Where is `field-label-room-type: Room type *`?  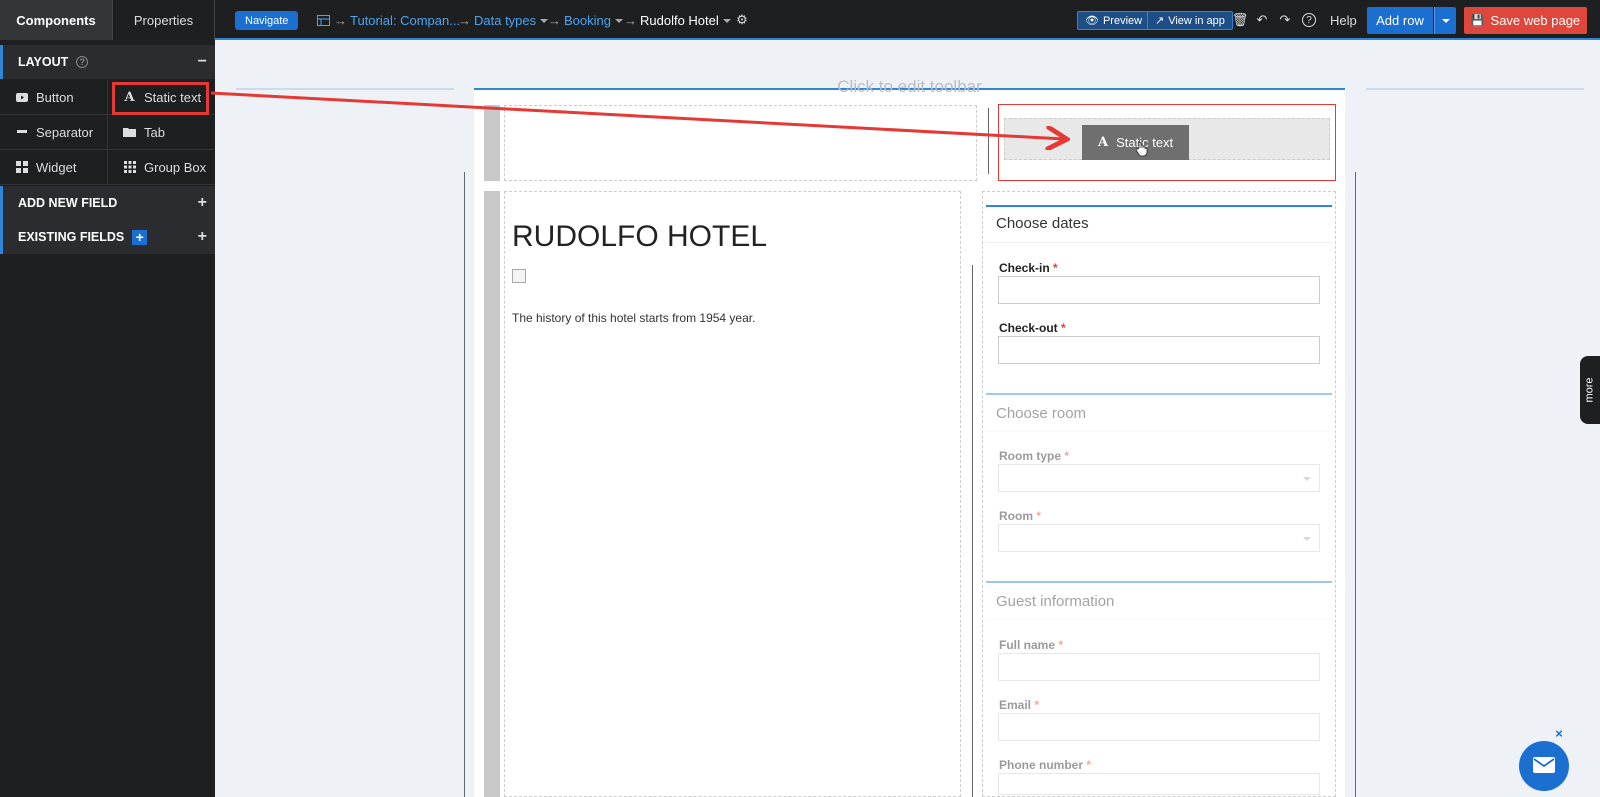 field-label-room-type: Room type * is located at coordinates (1034, 456).